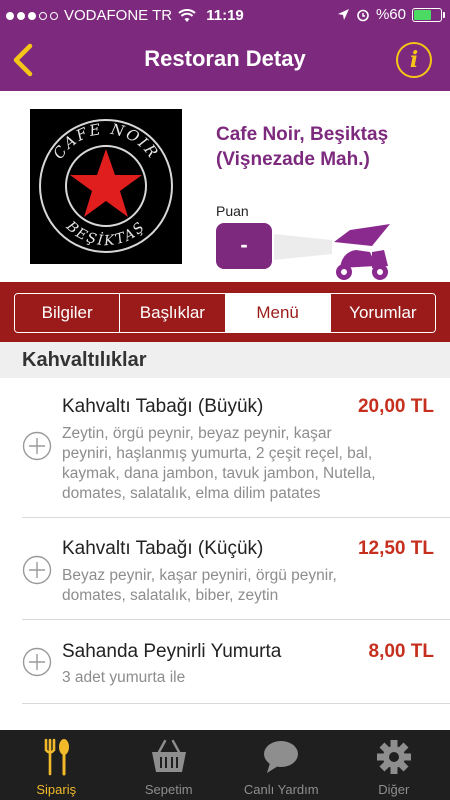  I want to click on detail-tabs-band: Bilgiler Başlıklar Menü Yorumlar, so click(225, 312).